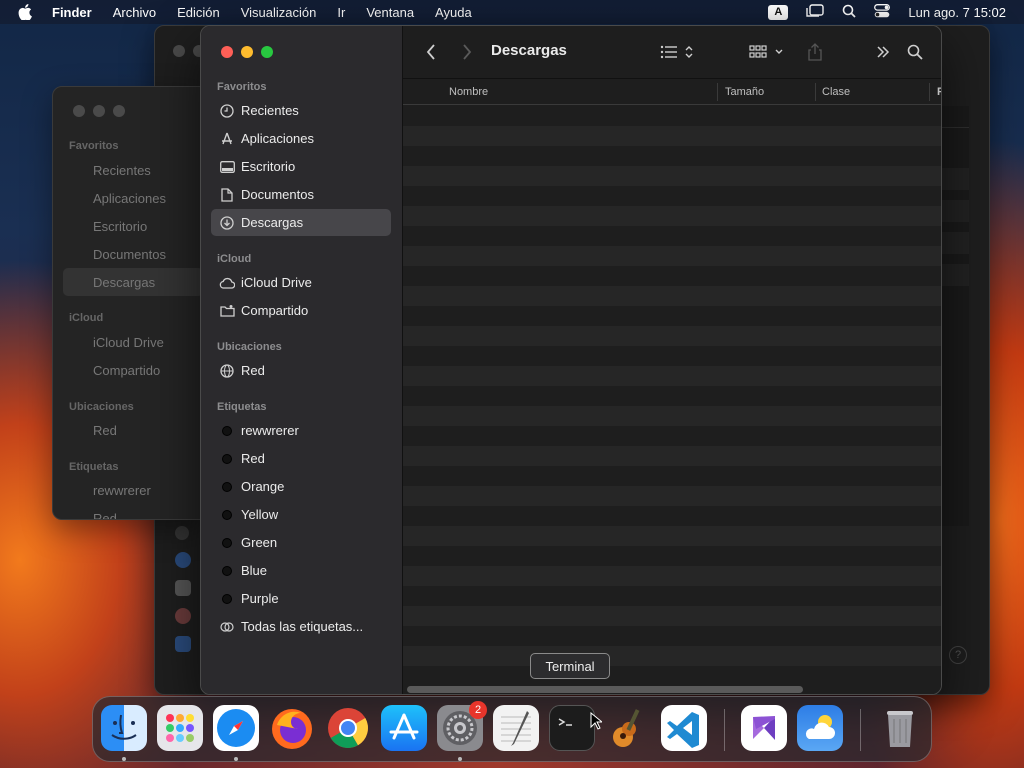 The width and height of the screenshot is (1024, 768). I want to click on column-kind: Clase, so click(836, 92).